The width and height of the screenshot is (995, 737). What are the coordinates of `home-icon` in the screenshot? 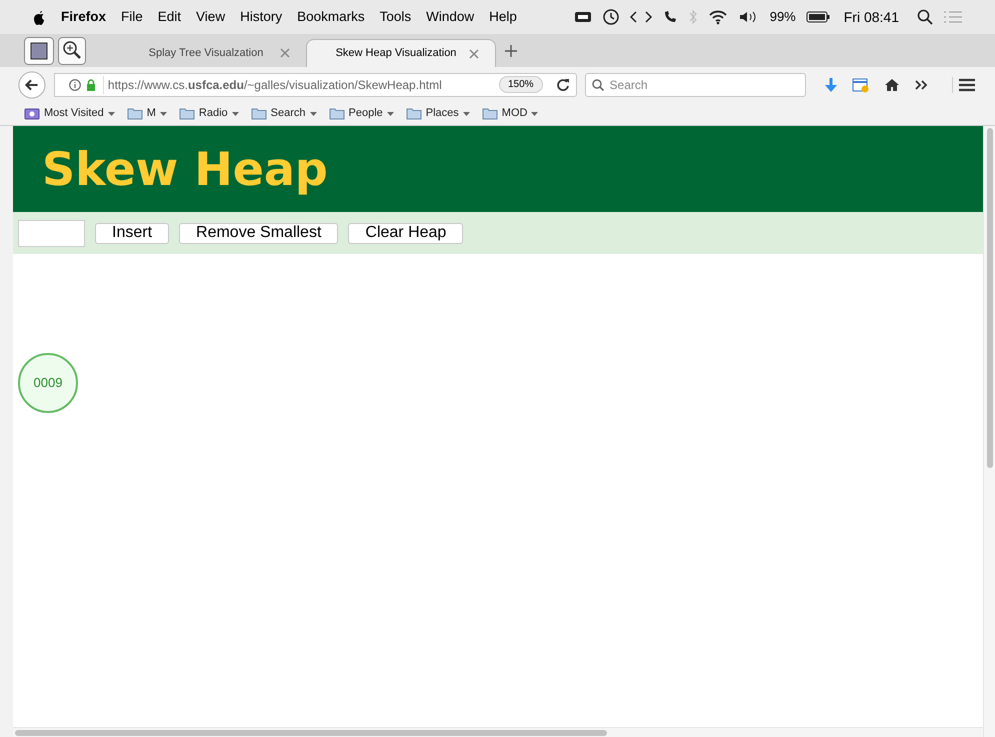 It's located at (892, 85).